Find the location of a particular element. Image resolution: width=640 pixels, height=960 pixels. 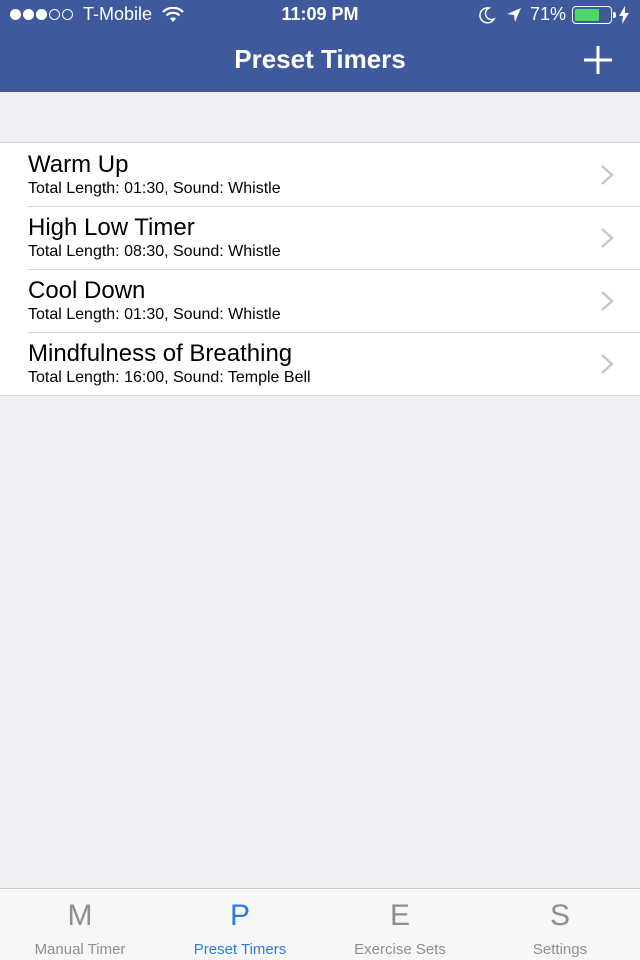

tab-label: Exercise Sets is located at coordinates (400, 949).